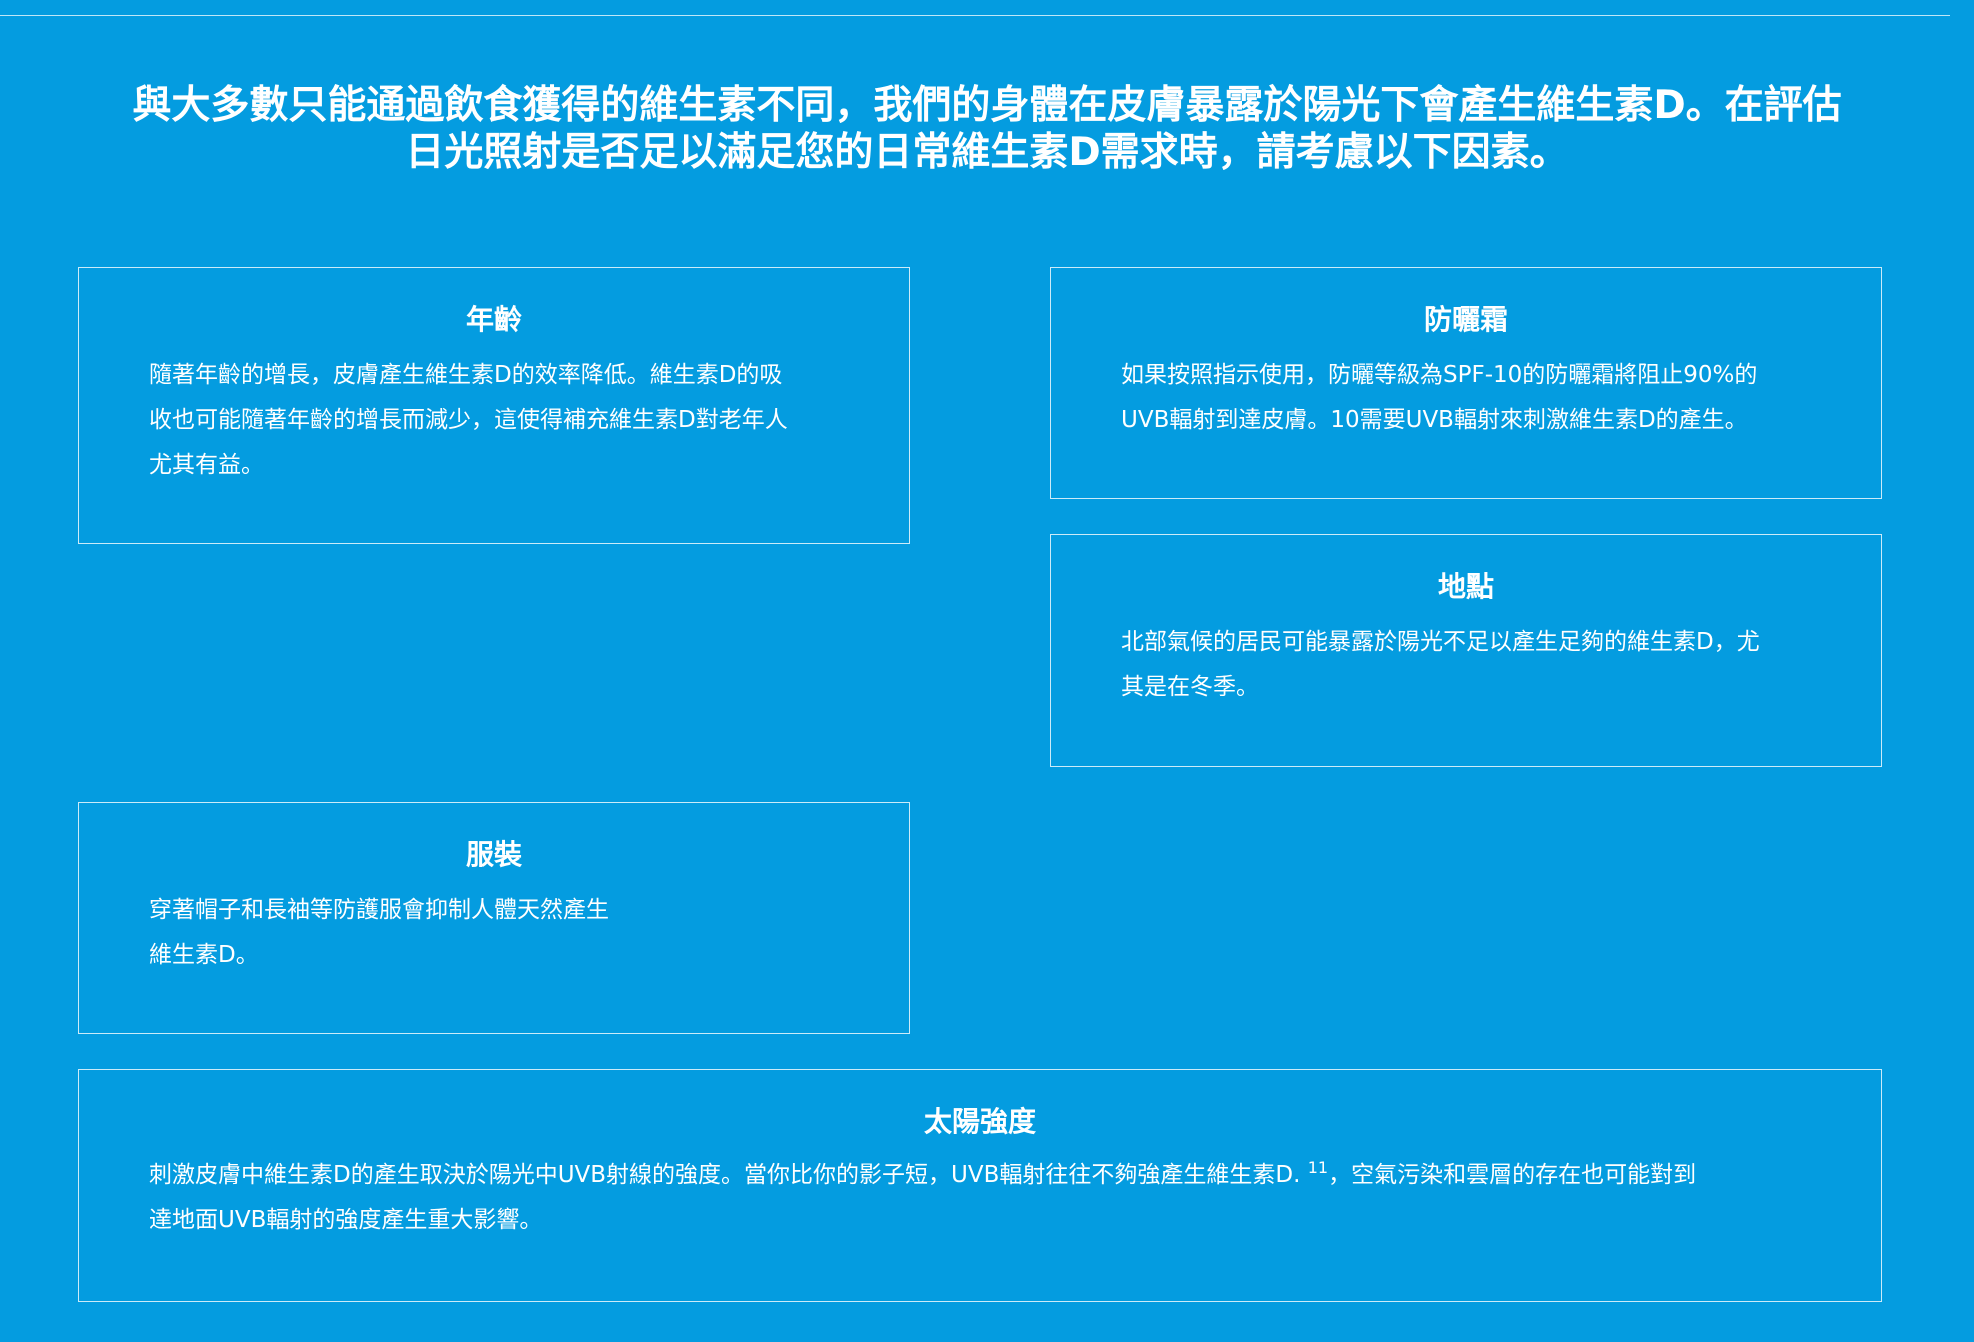 The width and height of the screenshot is (1974, 1342). I want to click on card-body-line: 其是在冬季。, so click(1190, 687).